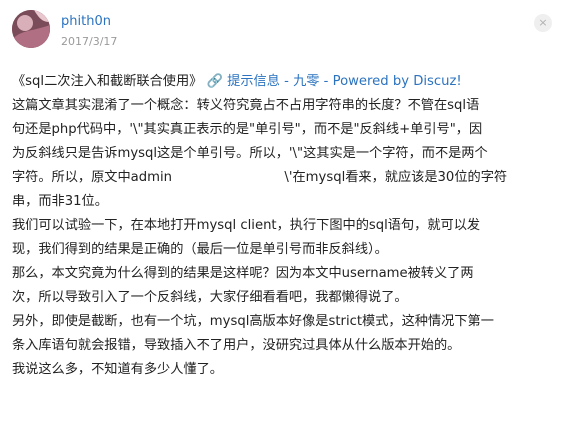  Describe the element at coordinates (281, 178) in the screenshot. I see `paragraph-1-line-4: 字符。所以，原文中admin \'在mysql看来，就应该是30位的字符` at that location.